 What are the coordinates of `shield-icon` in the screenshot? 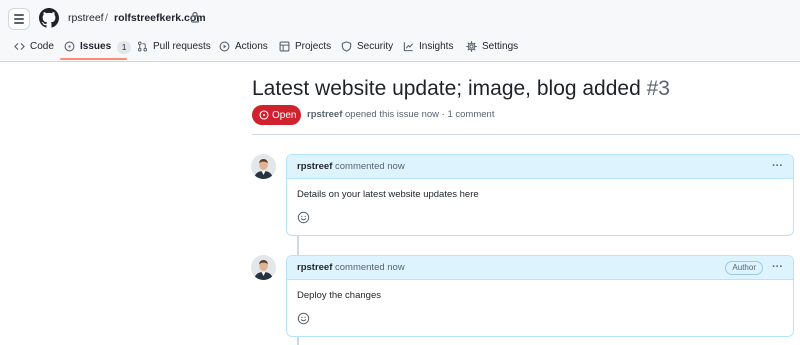 It's located at (346, 46).